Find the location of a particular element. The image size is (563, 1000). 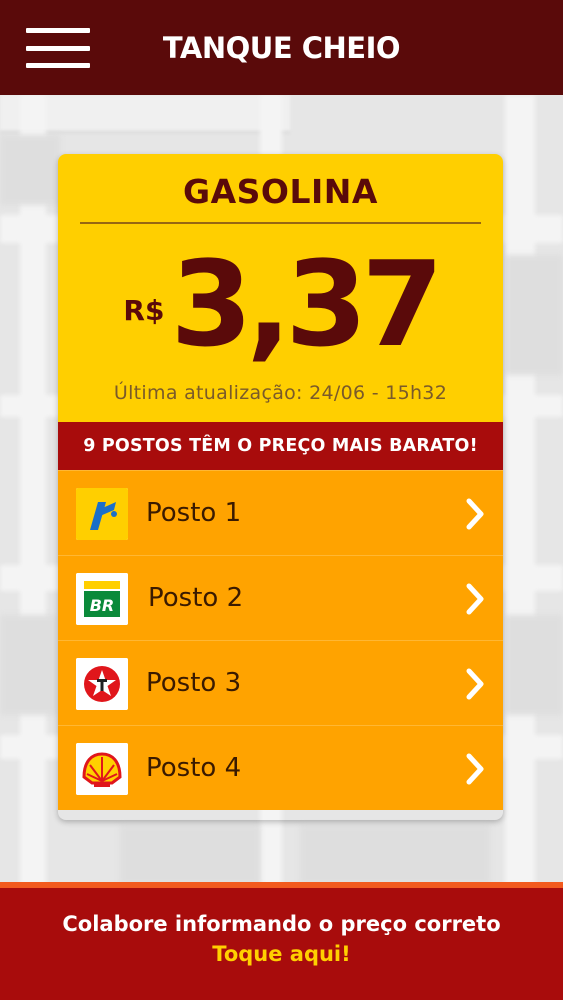

price-display: R$ 3,37 is located at coordinates (280, 304).